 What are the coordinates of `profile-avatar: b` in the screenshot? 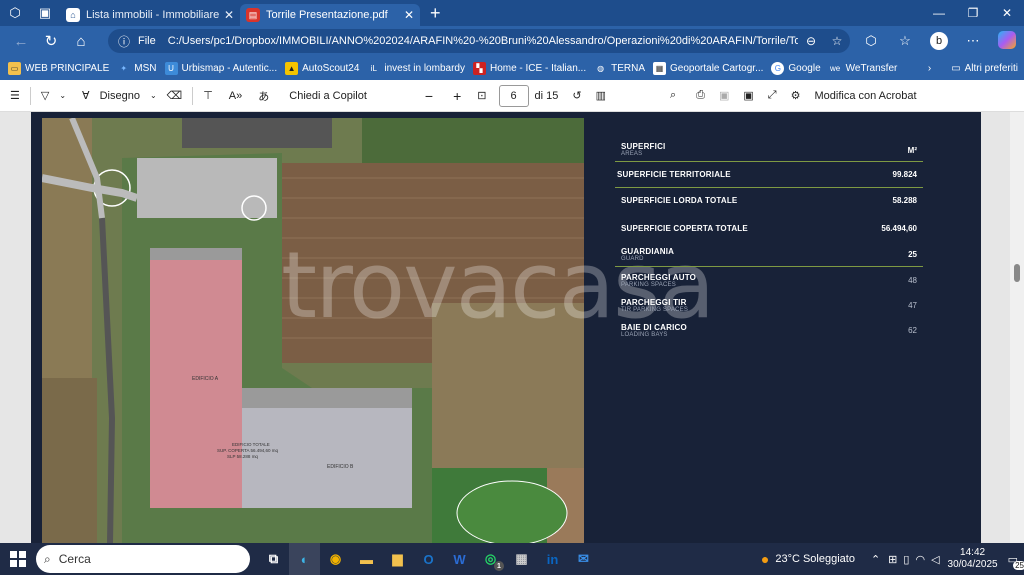 It's located at (939, 41).